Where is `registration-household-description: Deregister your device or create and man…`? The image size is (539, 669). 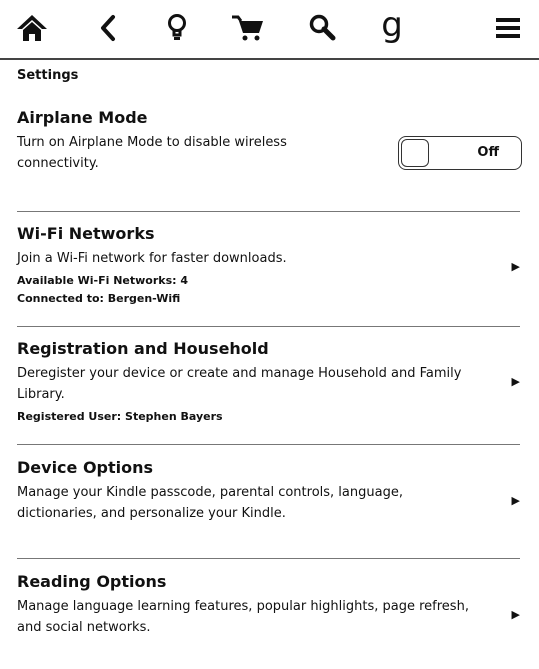 registration-household-description: Deregister your device or create and man… is located at coordinates (239, 384).